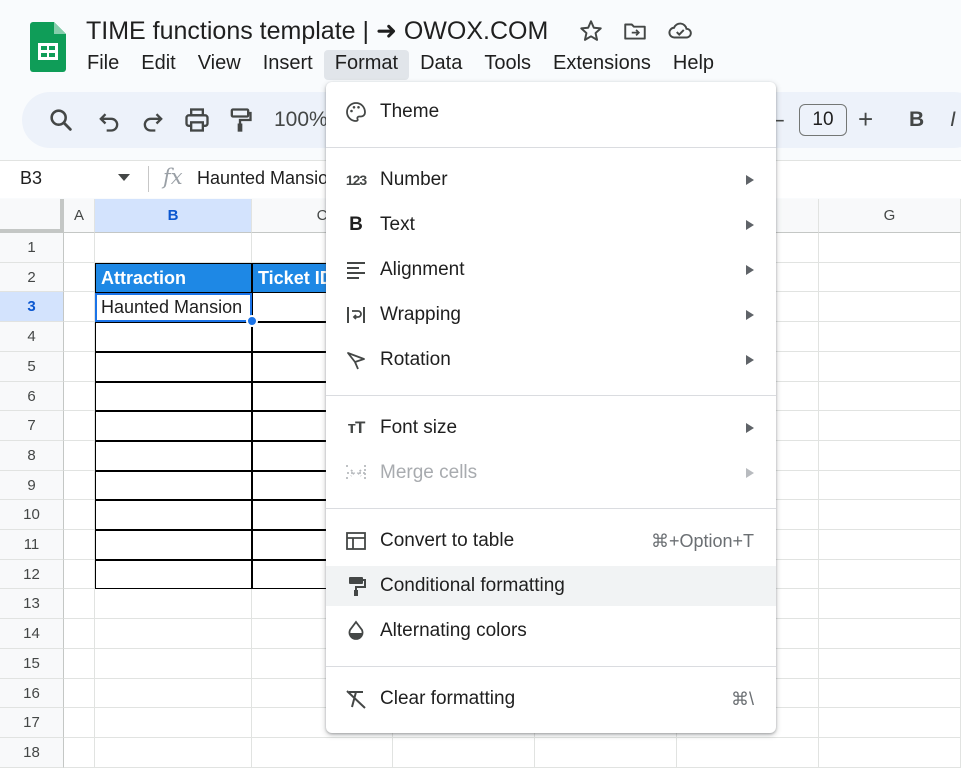 The height and width of the screenshot is (768, 961). What do you see at coordinates (240, 120) in the screenshot?
I see `paint-format-icon` at bounding box center [240, 120].